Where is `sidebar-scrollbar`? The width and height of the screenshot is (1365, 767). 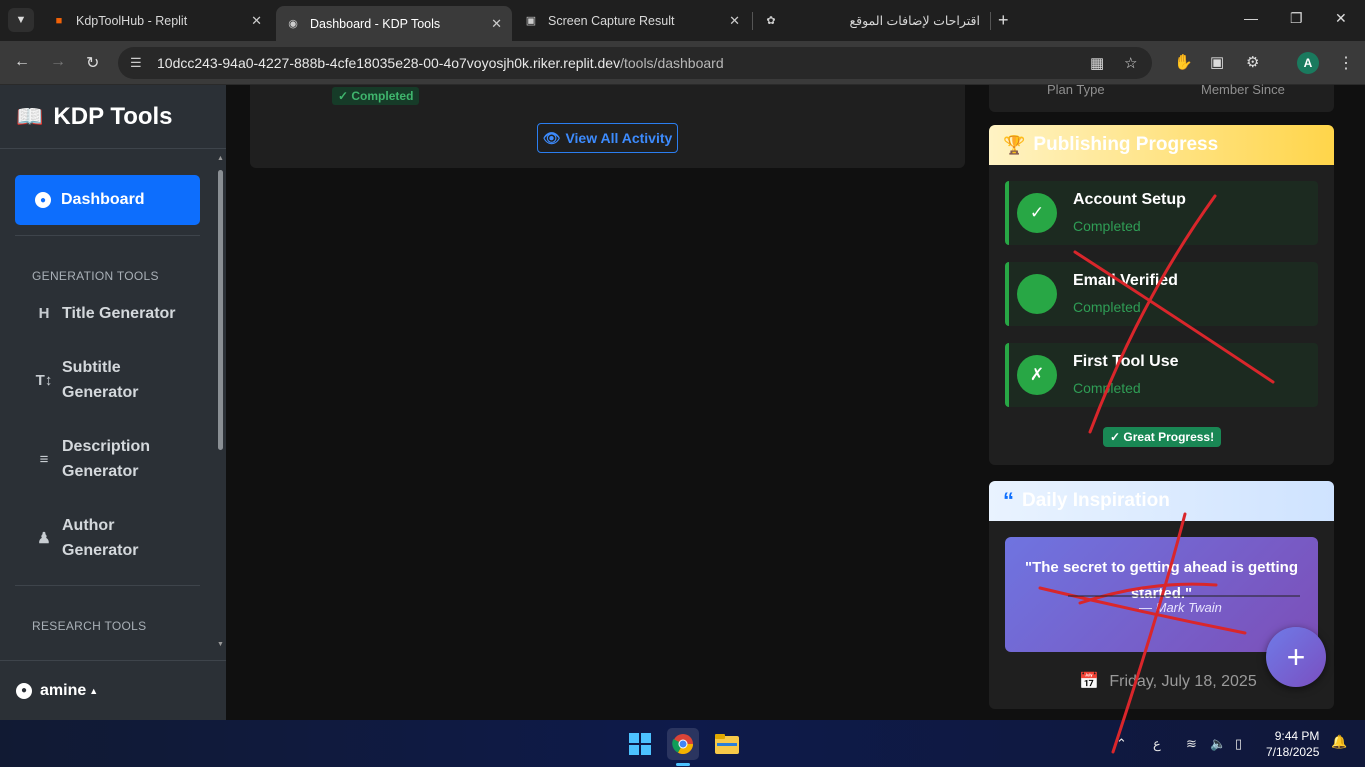
sidebar-scrollbar is located at coordinates (220, 310).